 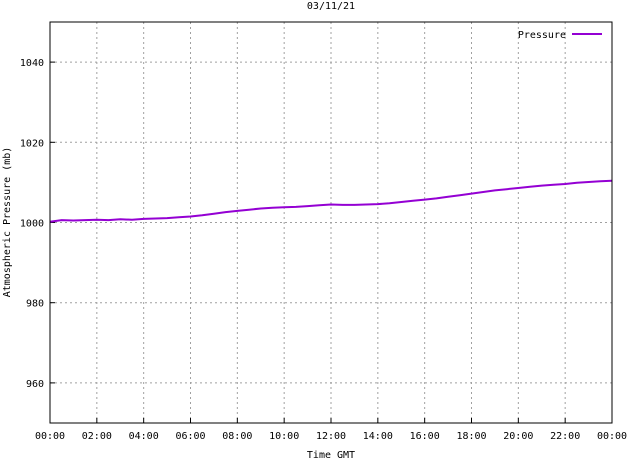 I want to click on y-tick-label: 1040, so click(x=32, y=63).